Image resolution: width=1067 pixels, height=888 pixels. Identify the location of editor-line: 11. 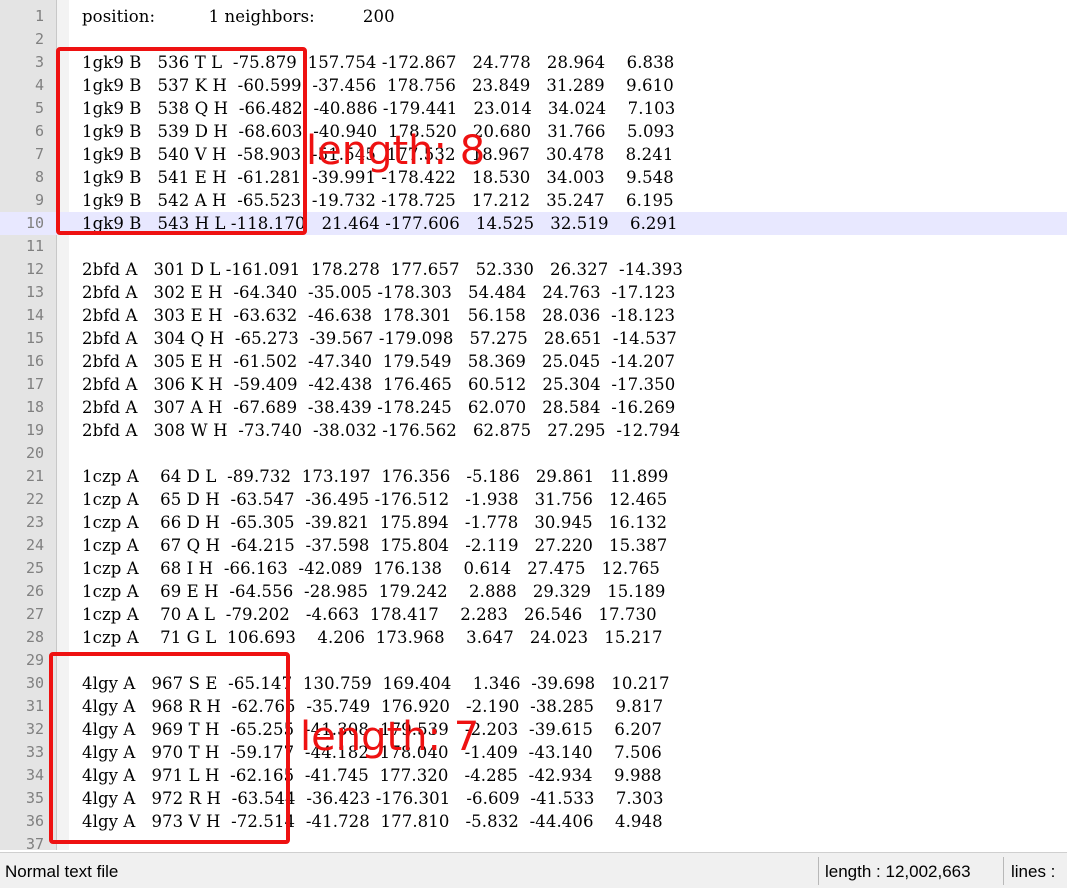
(533, 246).